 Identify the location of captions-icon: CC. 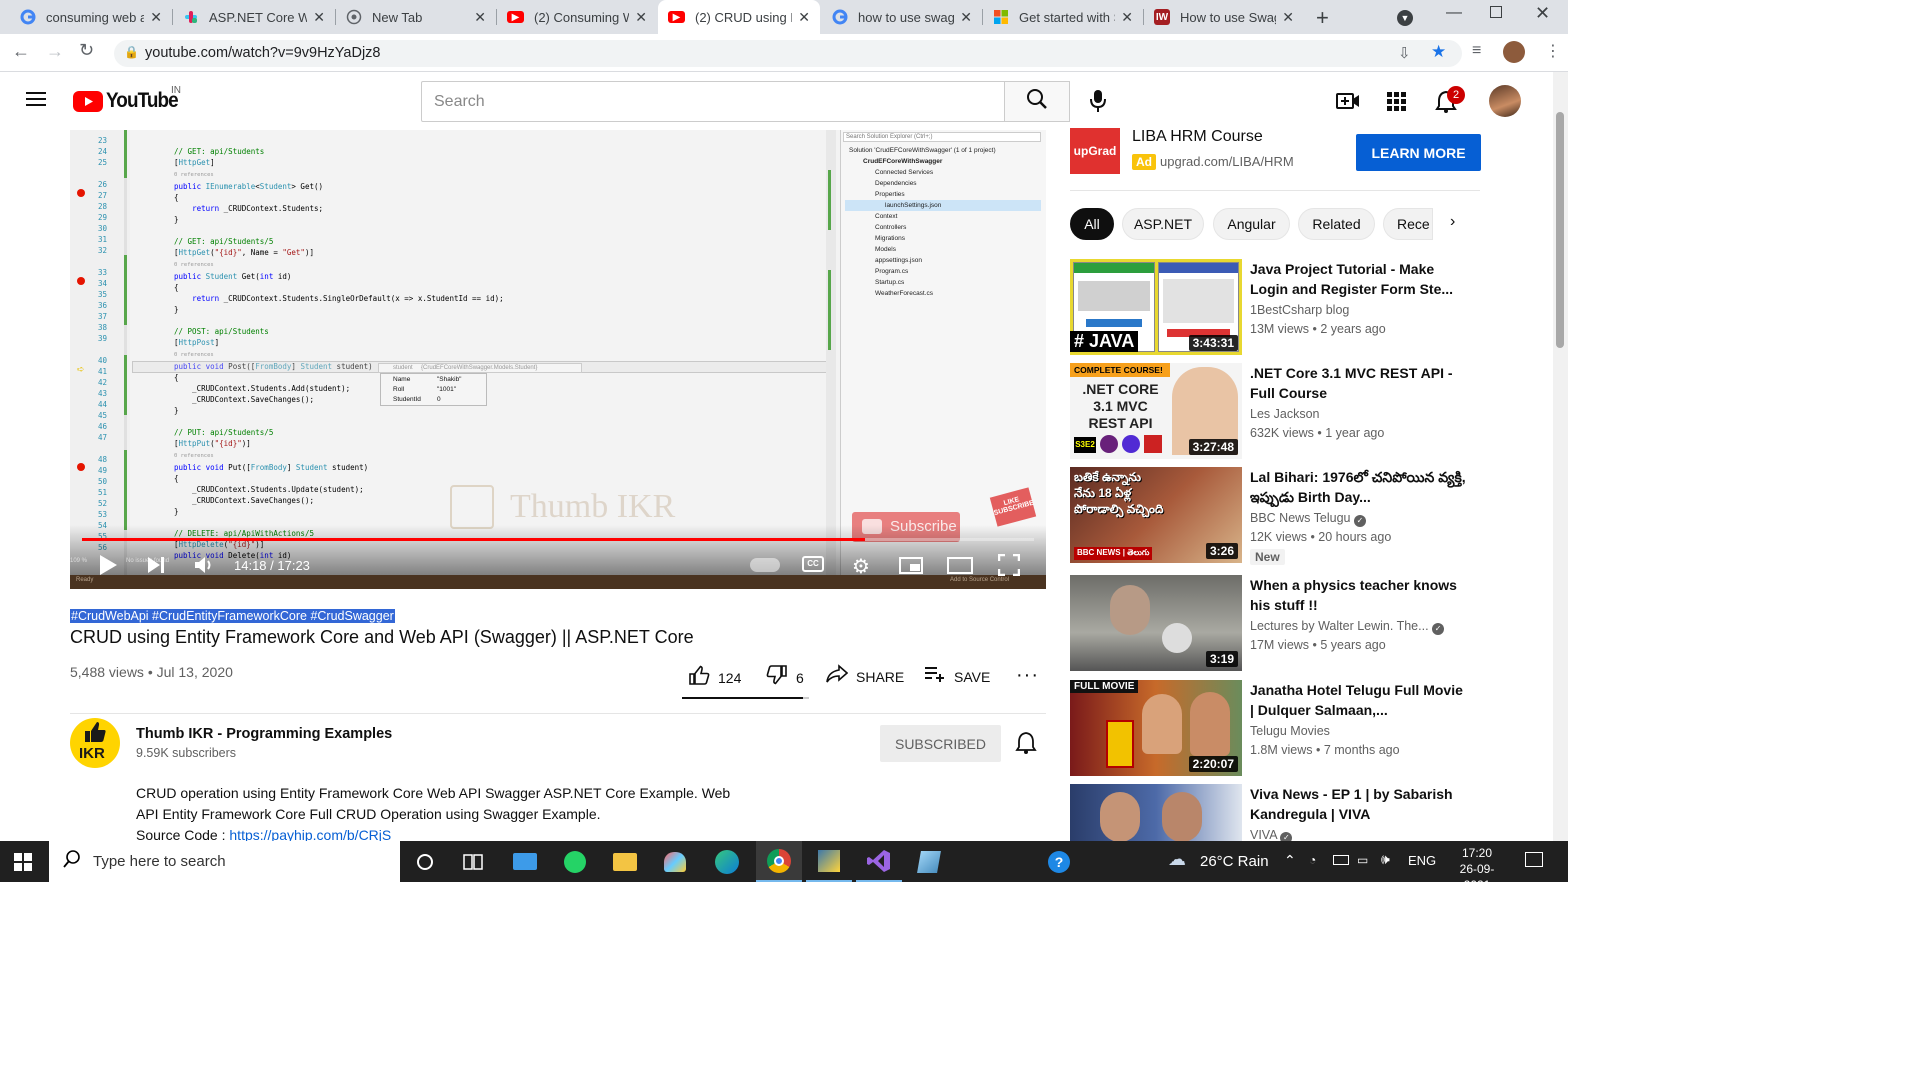
(813, 564).